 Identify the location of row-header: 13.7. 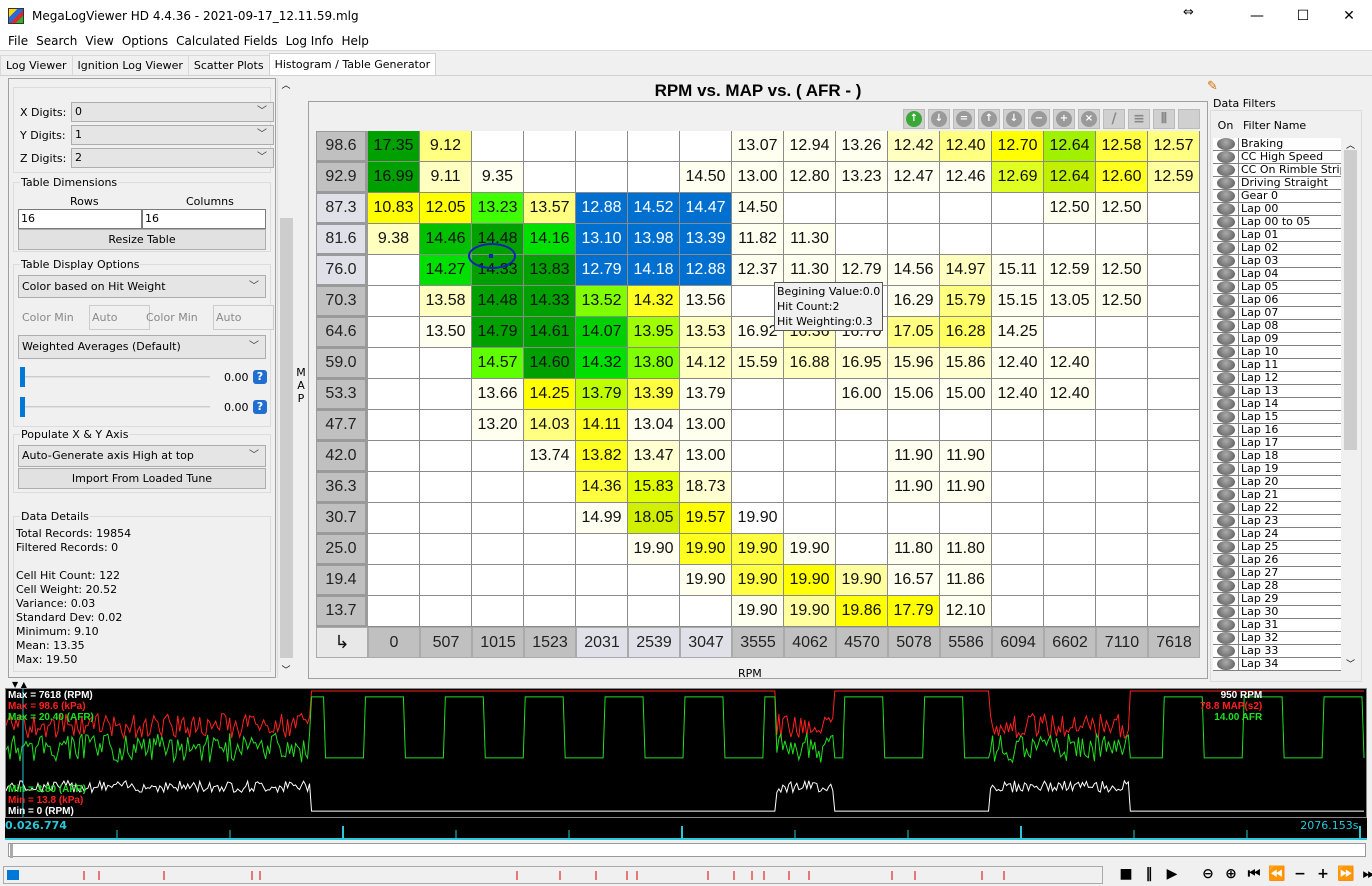
(342, 611).